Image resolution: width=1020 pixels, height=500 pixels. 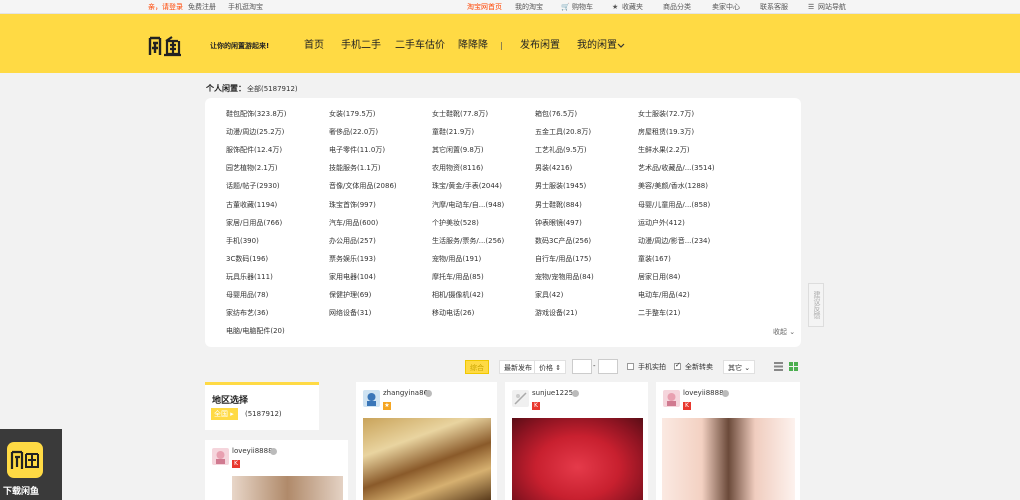 I want to click on category-link: 鞋包配饰(323.8万), so click(x=256, y=114).